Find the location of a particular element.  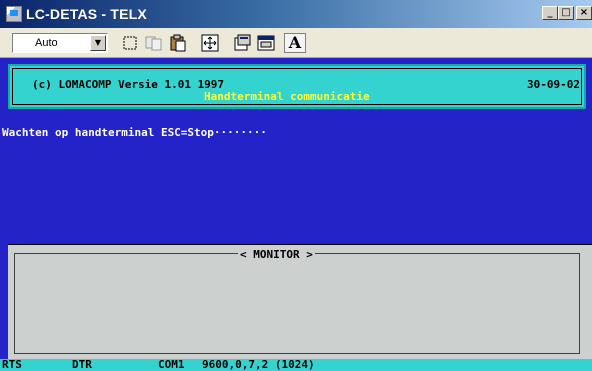

wait-message: Wachten op handterminal ESC=Stop········ is located at coordinates (134, 132).